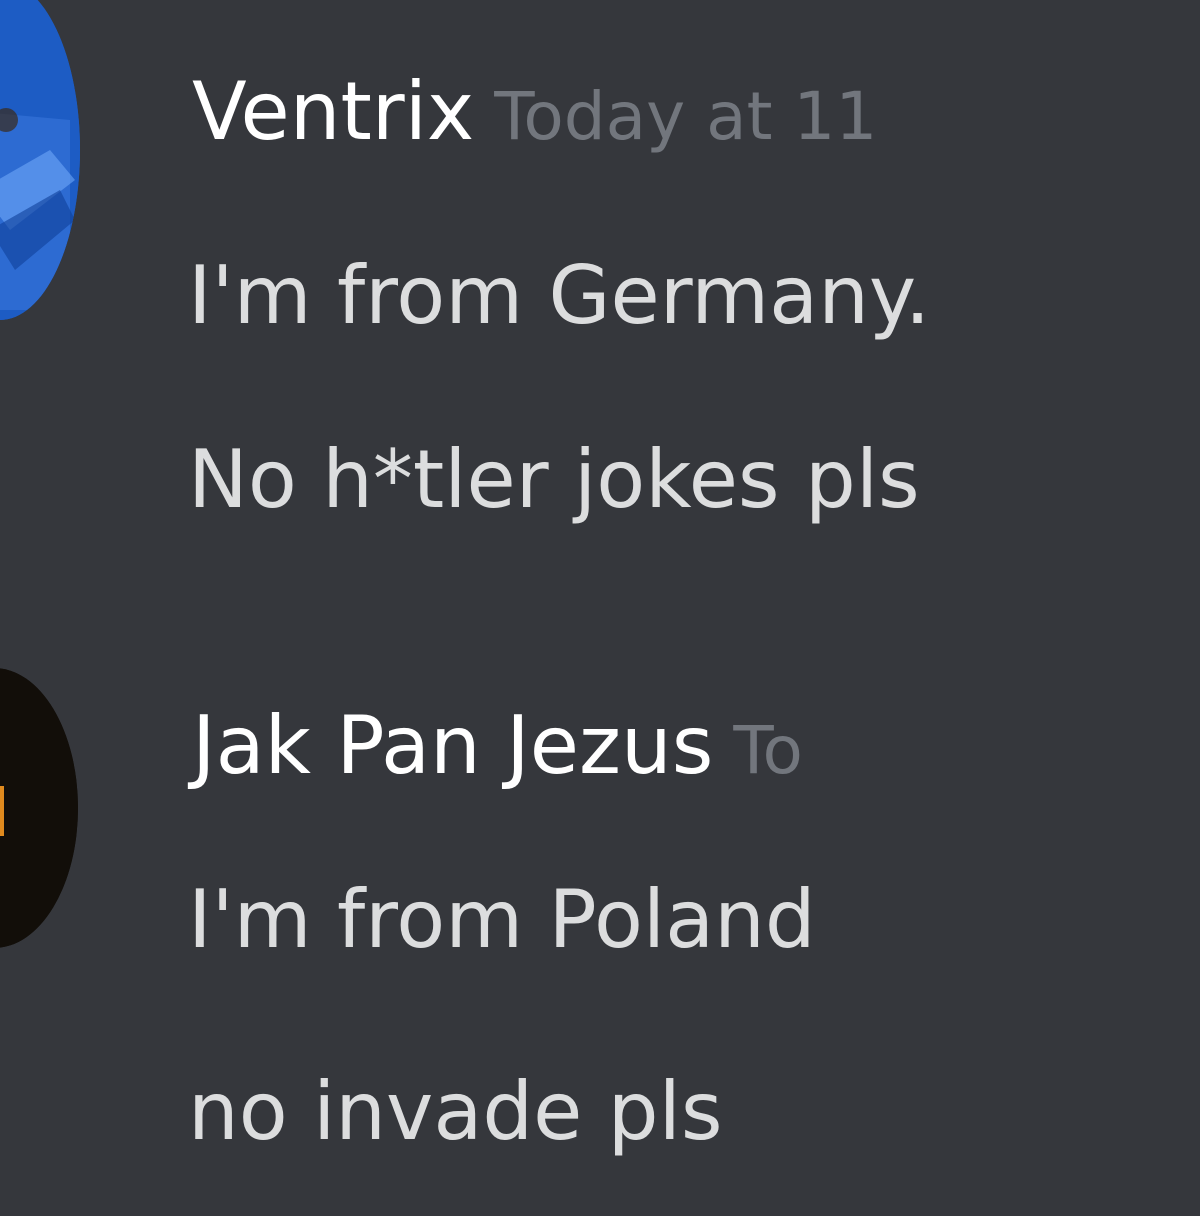 The width and height of the screenshot is (1200, 1216). Describe the element at coordinates (452, 745) in the screenshot. I see `username: Jak Pan Jezus` at that location.